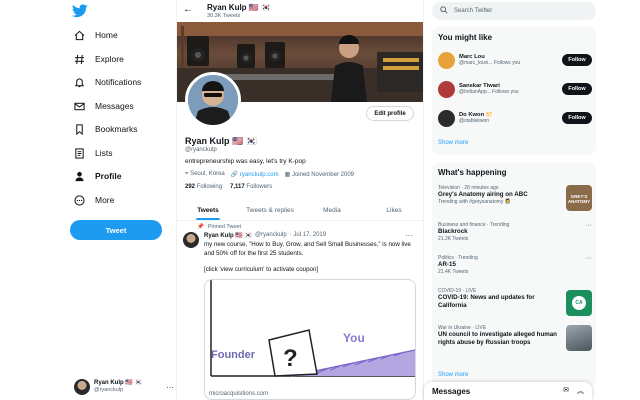 This screenshot has width=640, height=400. What do you see at coordinates (170, 387) in the screenshot?
I see `more-dots-icon: ···` at bounding box center [170, 387].